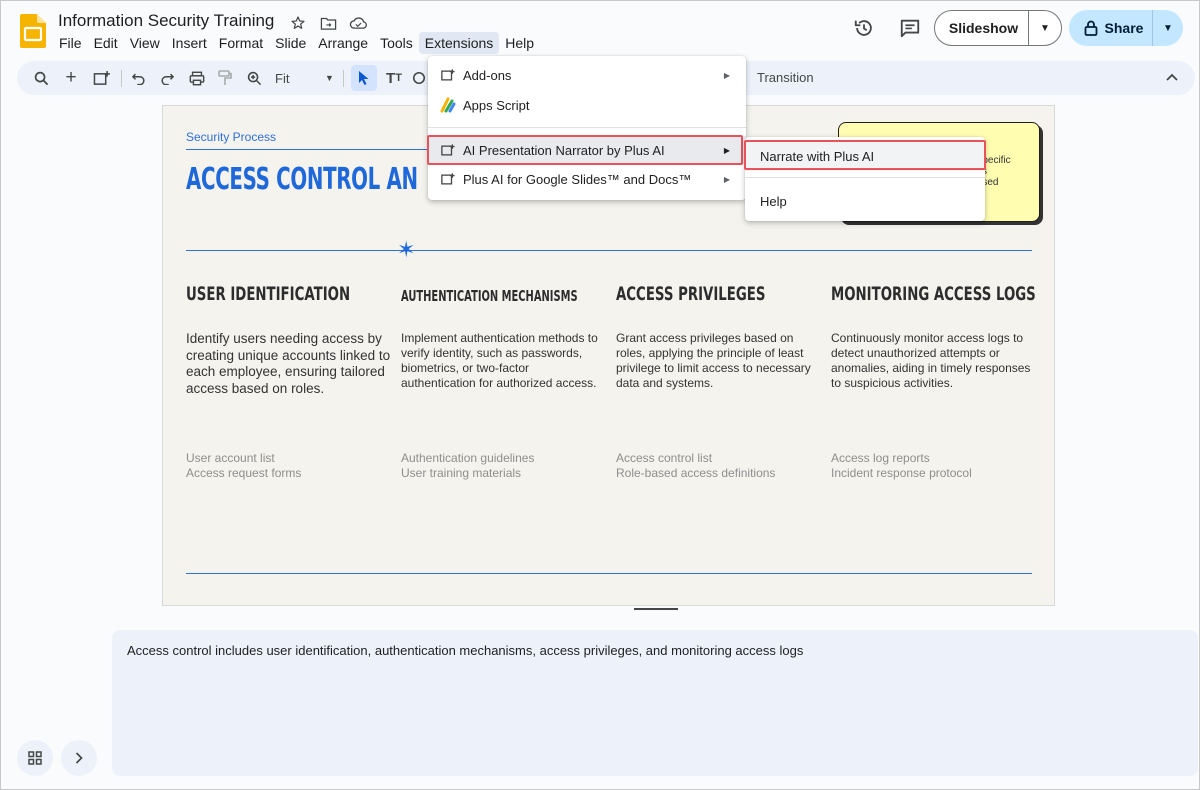 Image resolution: width=1200 pixels, height=790 pixels. I want to click on zoom-select: Fit ▼, so click(305, 78).